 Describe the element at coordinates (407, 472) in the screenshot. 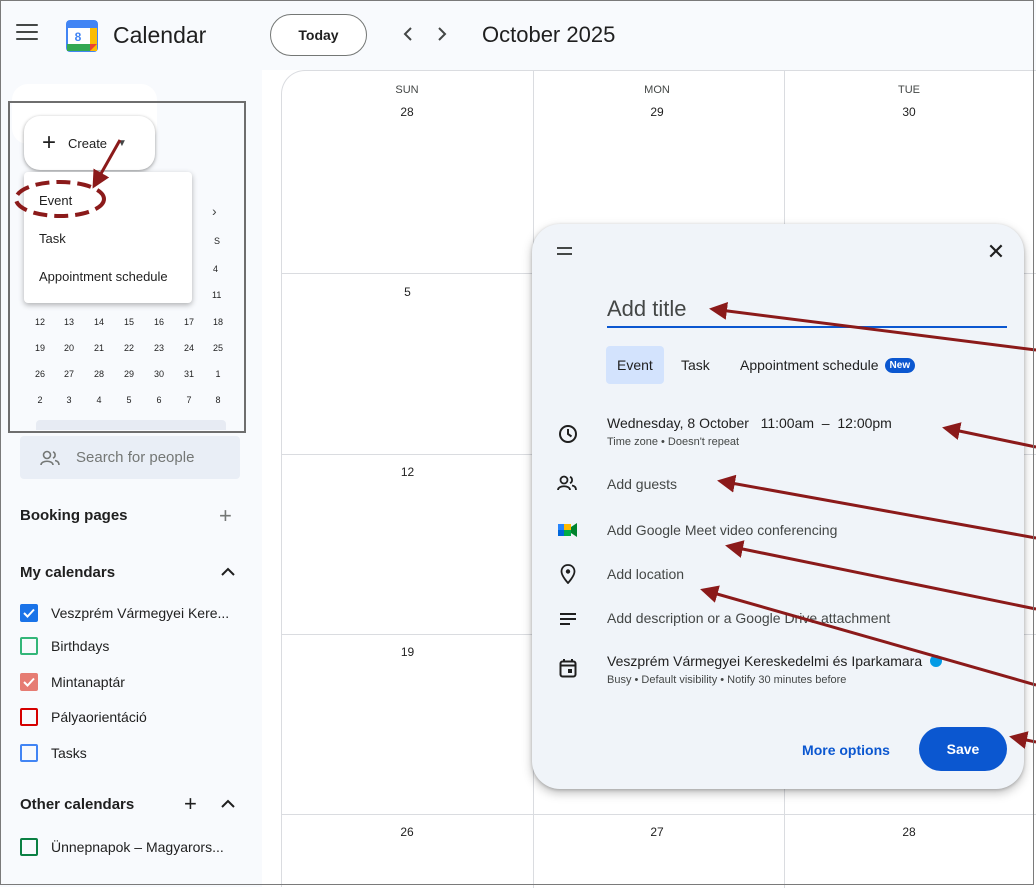

I see `day-number: 12` at that location.